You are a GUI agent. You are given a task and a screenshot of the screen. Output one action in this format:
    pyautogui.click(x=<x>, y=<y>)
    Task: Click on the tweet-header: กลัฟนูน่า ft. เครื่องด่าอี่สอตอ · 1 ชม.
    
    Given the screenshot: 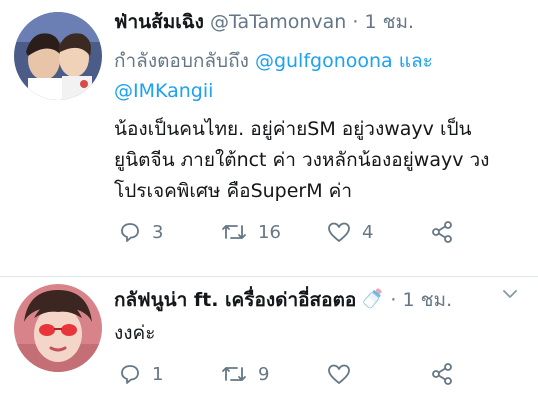 What is the action you would take?
    pyautogui.click(x=283, y=301)
    